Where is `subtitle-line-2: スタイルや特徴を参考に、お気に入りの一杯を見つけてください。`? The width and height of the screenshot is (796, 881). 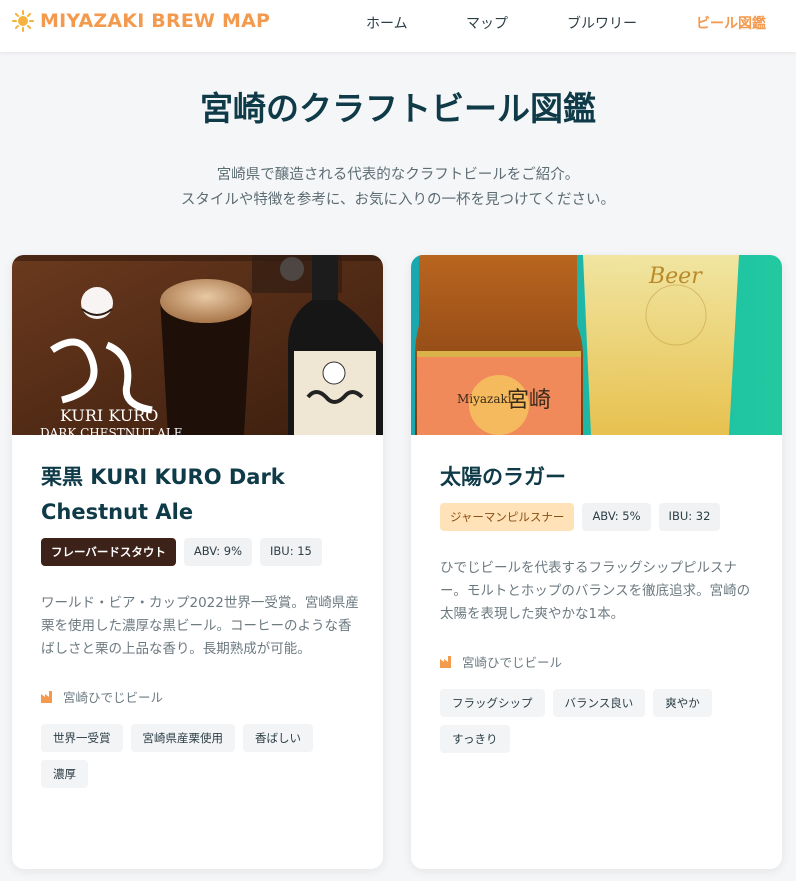 subtitle-line-2: スタイルや特徴を参考に、お気に入りの一杯を見つけてください。 is located at coordinates (398, 200).